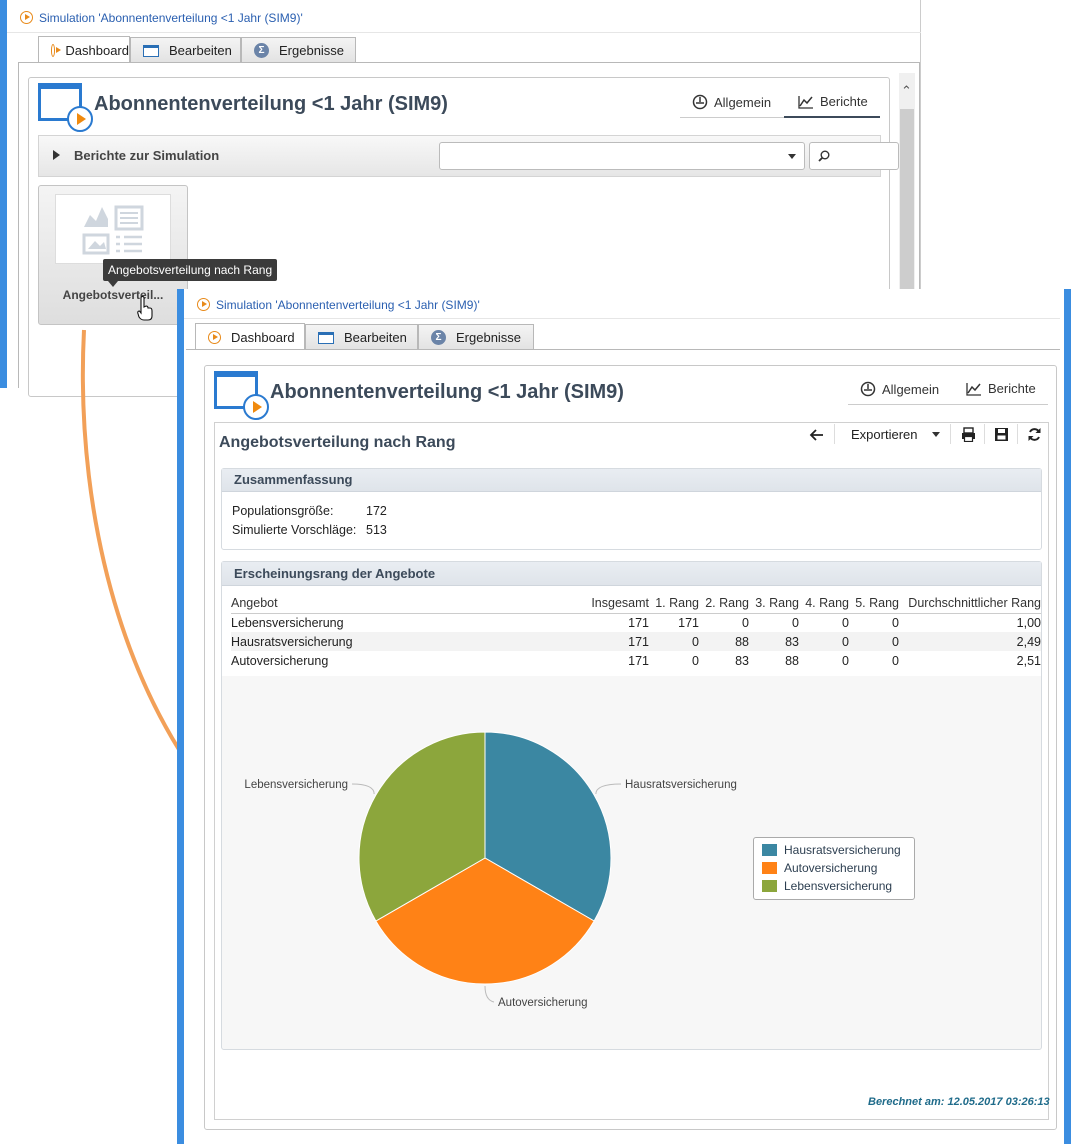 The height and width of the screenshot is (1144, 1086). I want to click on tooltip-arrow, so click(113, 284).